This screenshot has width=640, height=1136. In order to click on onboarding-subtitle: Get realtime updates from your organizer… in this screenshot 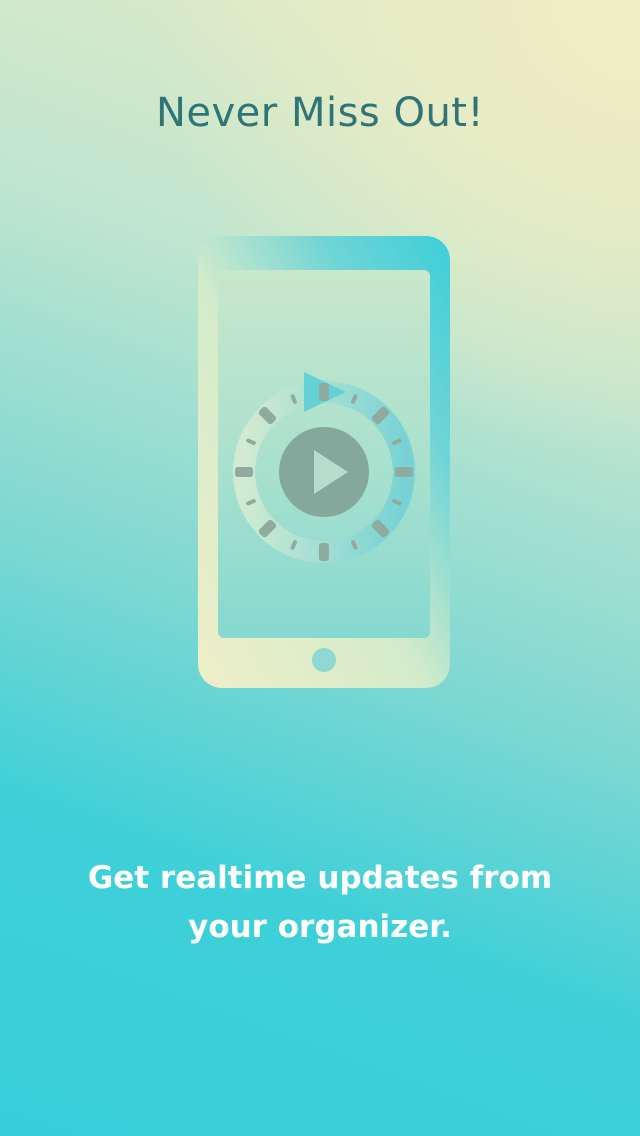, I will do `click(320, 902)`.